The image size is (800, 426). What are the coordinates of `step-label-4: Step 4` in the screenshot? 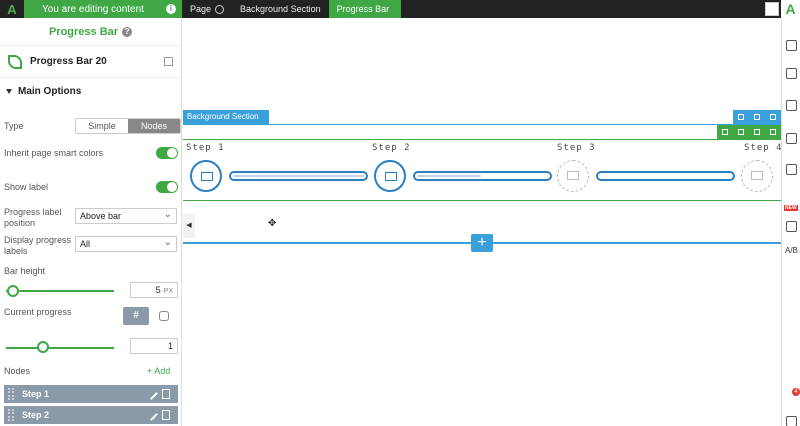 It's located at (763, 148).